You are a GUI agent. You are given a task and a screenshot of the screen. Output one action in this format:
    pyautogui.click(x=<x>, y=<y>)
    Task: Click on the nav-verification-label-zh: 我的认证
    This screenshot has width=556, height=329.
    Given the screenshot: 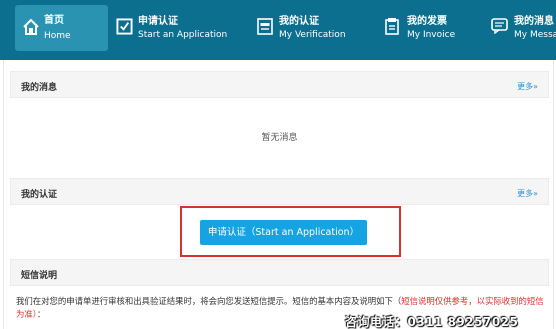 What is the action you would take?
    pyautogui.click(x=299, y=21)
    